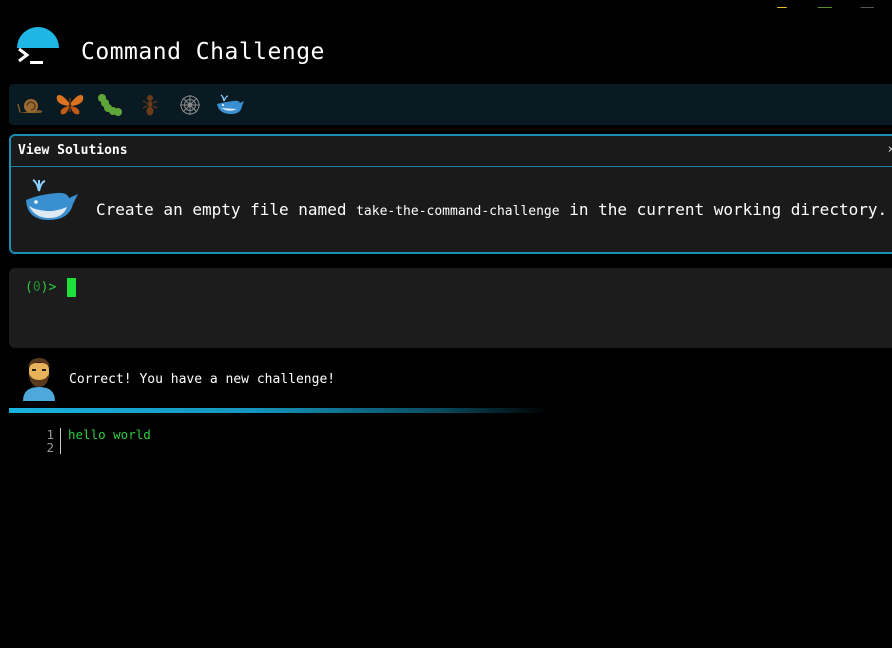 The width and height of the screenshot is (892, 648). Describe the element at coordinates (110, 105) in the screenshot. I see `caterpillar-icon` at that location.